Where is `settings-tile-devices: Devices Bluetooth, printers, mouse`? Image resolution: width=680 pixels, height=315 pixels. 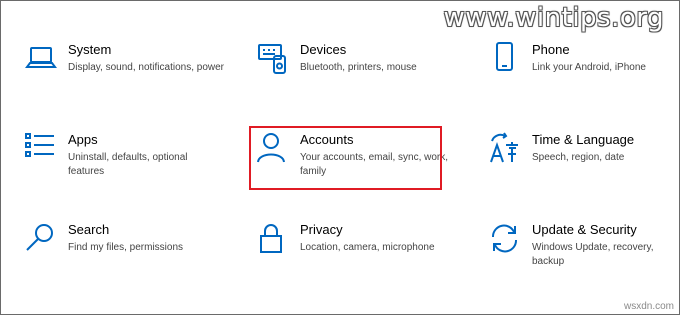
settings-tile-devices: Devices Bluetooth, printers, mouse is located at coordinates (356, 59).